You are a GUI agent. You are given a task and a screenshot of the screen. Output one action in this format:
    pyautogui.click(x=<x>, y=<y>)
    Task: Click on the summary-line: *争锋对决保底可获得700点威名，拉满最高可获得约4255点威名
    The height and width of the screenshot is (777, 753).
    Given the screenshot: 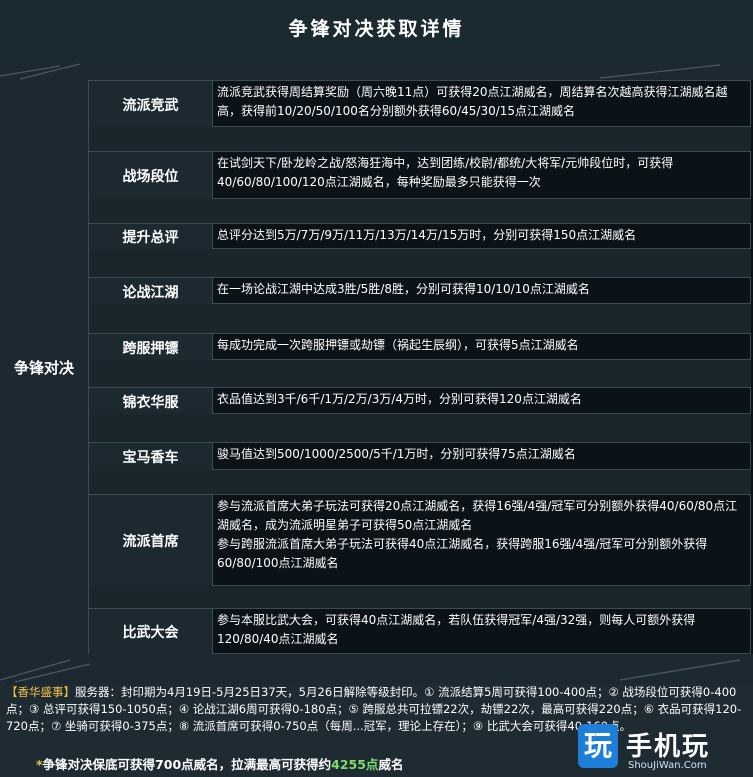 What is the action you would take?
    pyautogui.click(x=219, y=763)
    